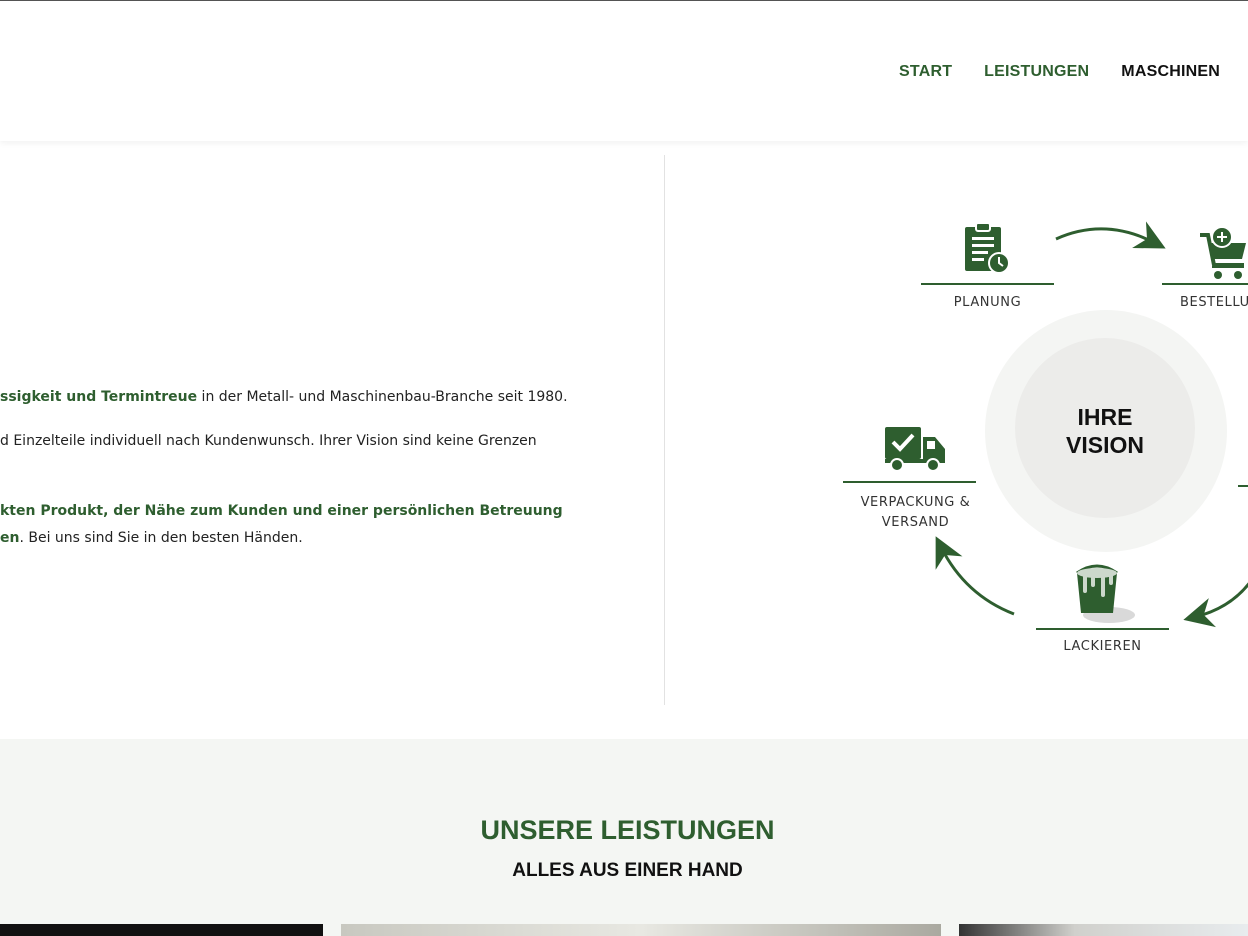  What do you see at coordinates (627, 830) in the screenshot?
I see `services-title: UNSERE LEISTUNGEN` at bounding box center [627, 830].